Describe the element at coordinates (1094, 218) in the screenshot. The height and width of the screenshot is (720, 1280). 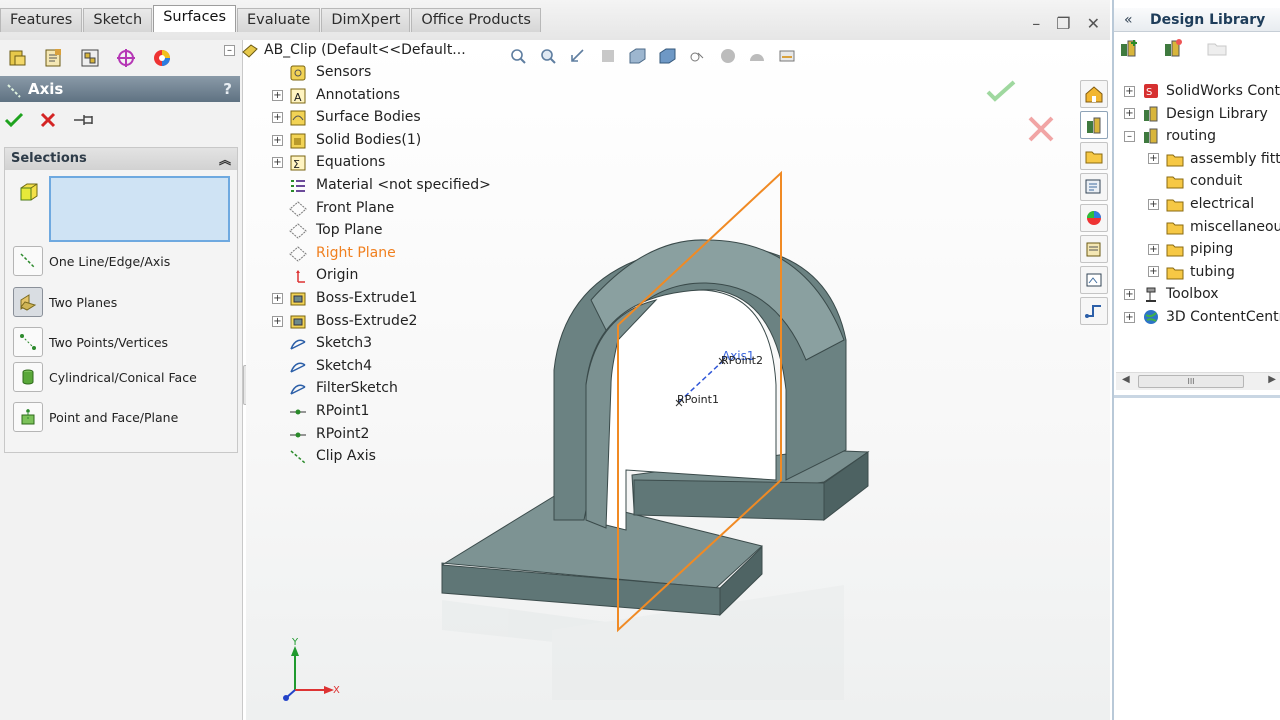
I see `appearances-tab-icon` at that location.